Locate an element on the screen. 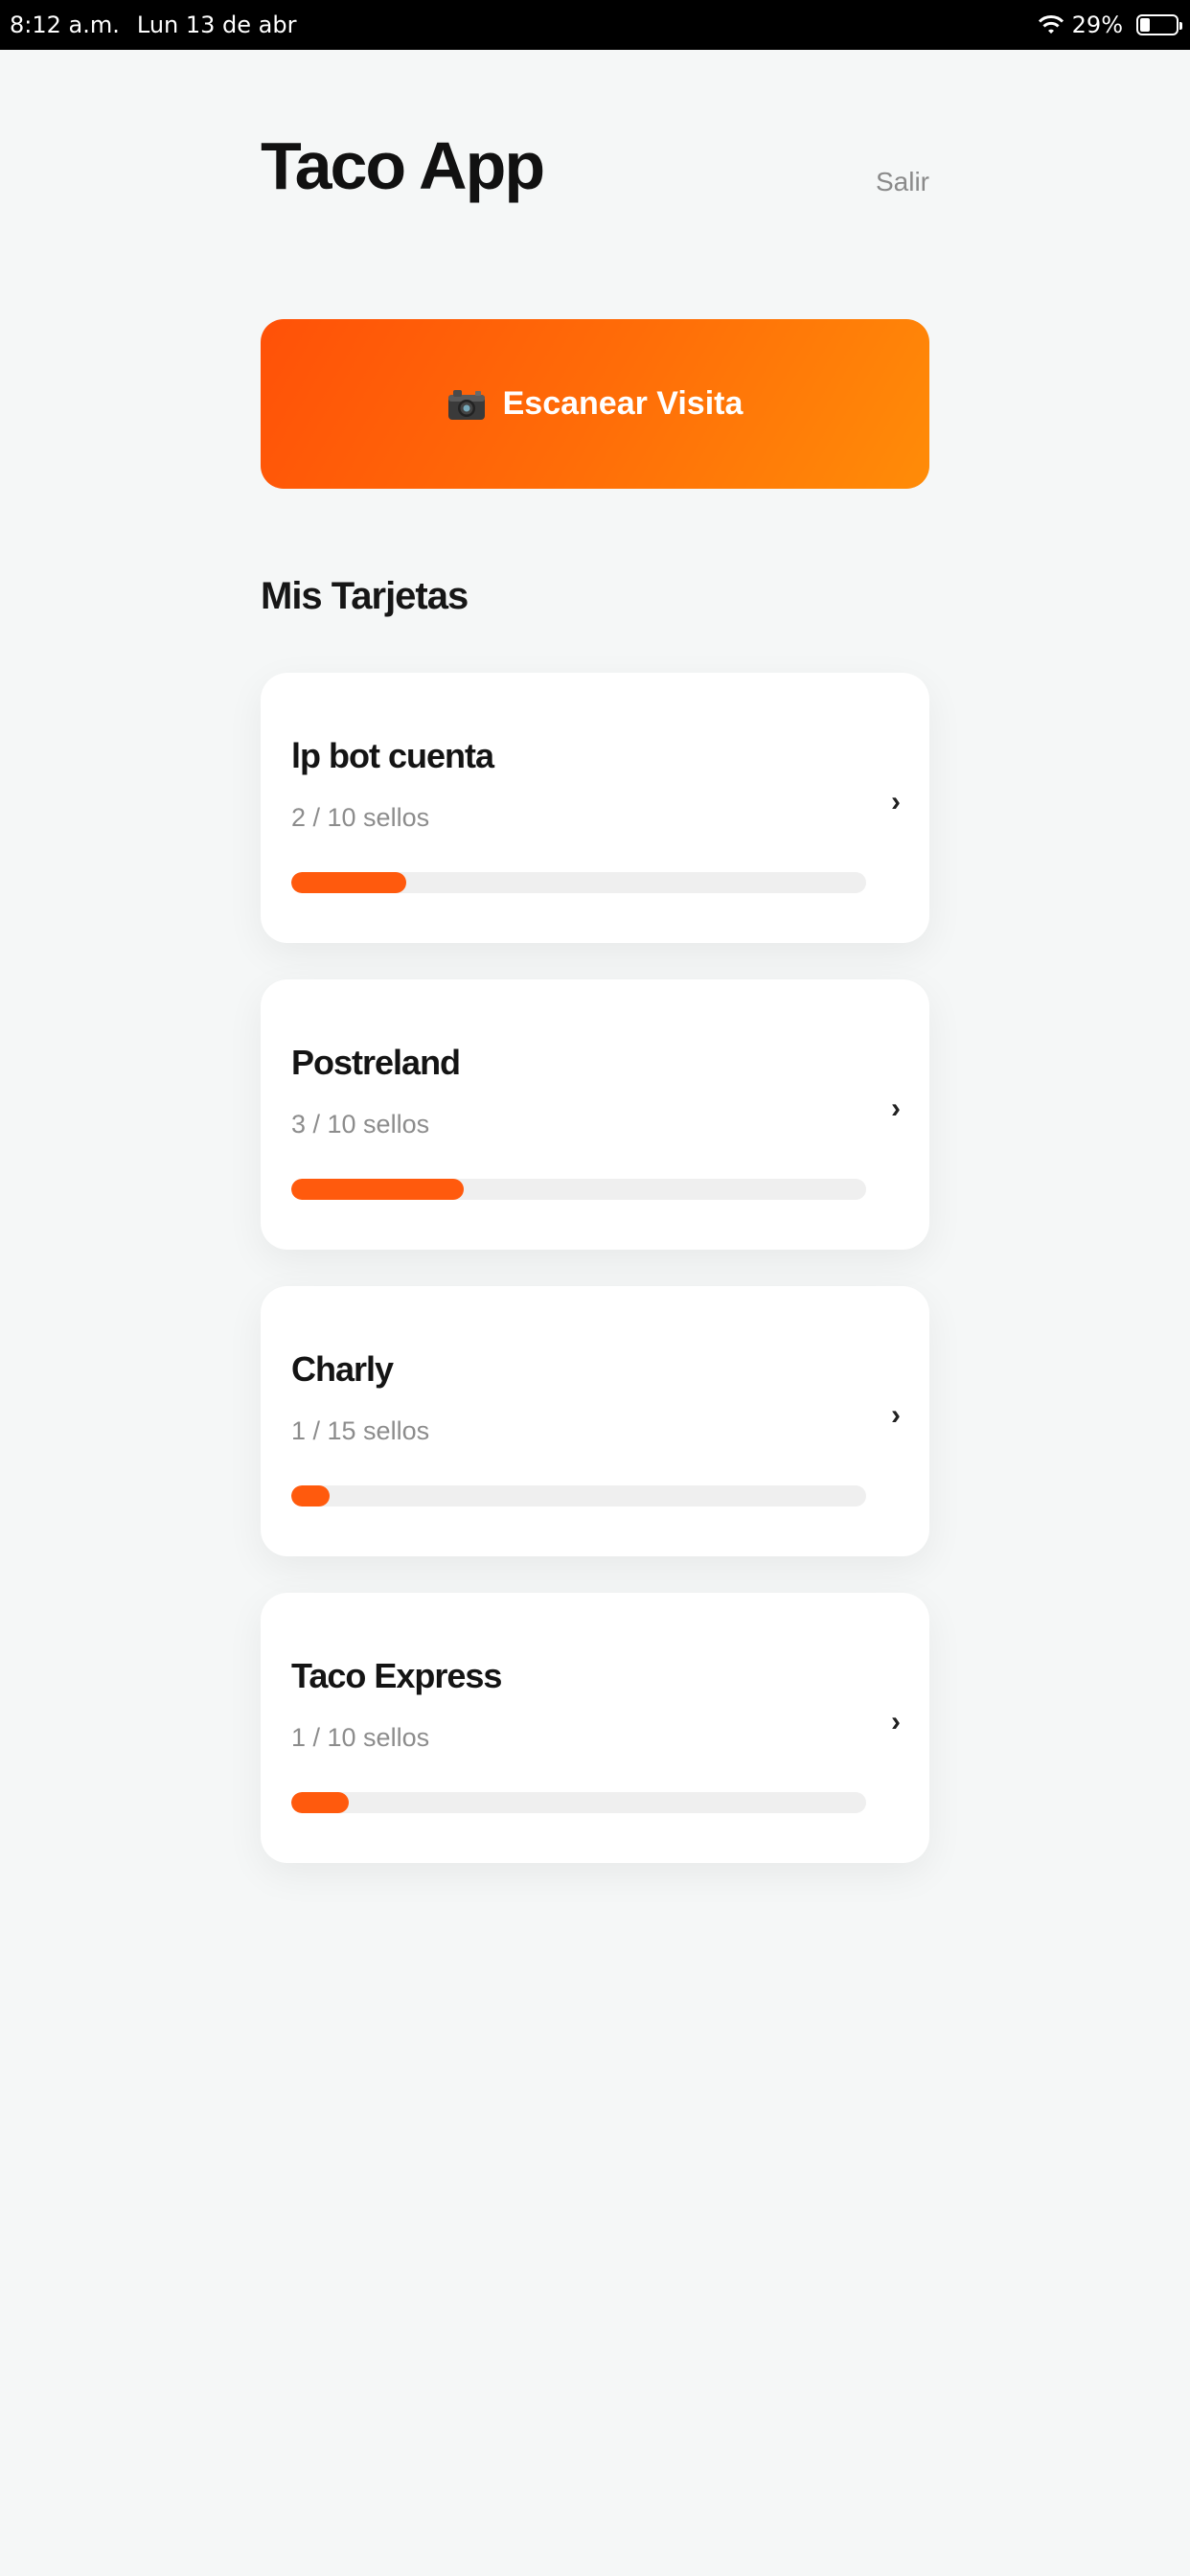 This screenshot has height=2576, width=1190. camera-icon is located at coordinates (466, 404).